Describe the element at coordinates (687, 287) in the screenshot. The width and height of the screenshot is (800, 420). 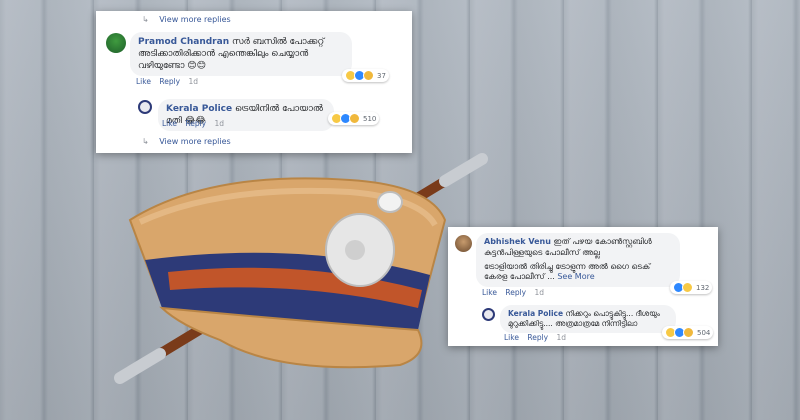
I see `haha-reaction-icon` at that location.